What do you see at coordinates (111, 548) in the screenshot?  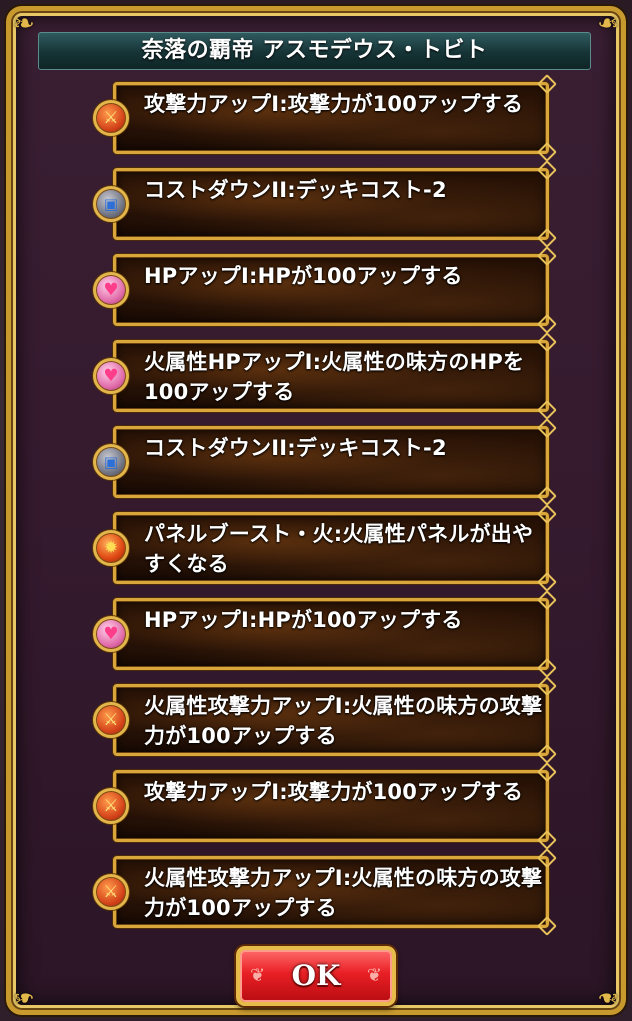 I see `panel-boost-fire-icon: ✹` at bounding box center [111, 548].